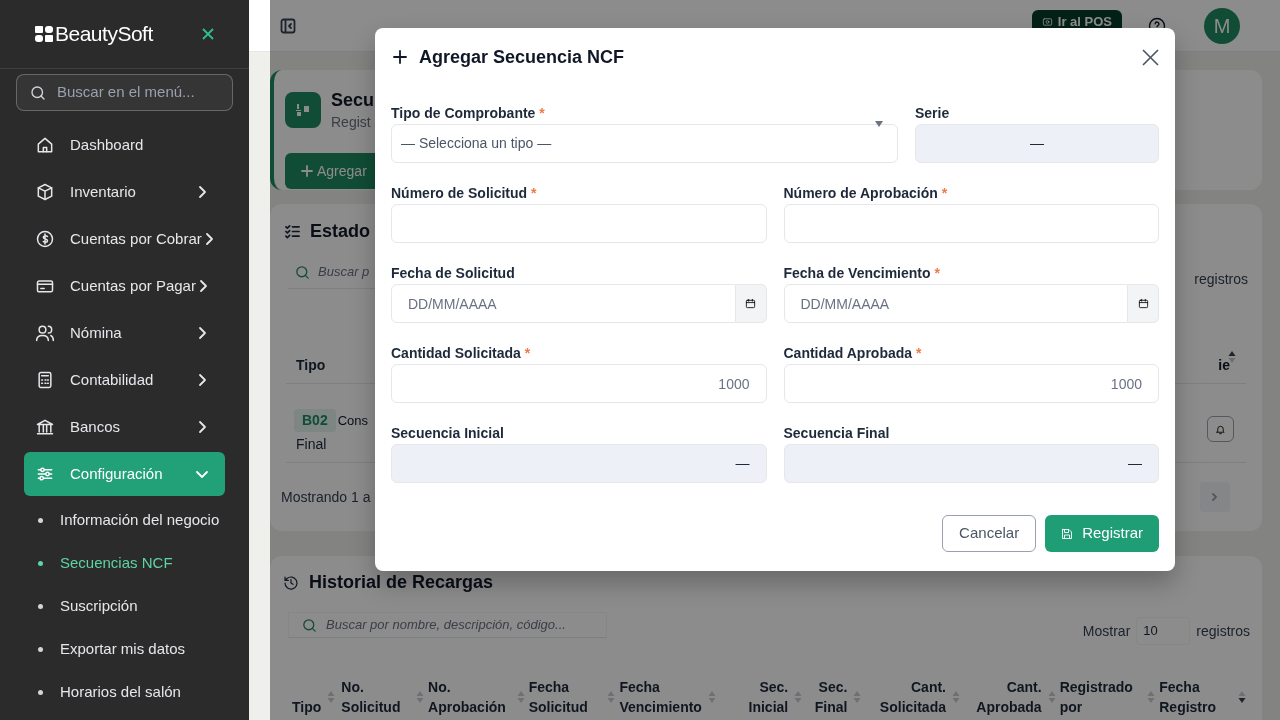 This screenshot has height=720, width=1280. What do you see at coordinates (45, 380) in the screenshot?
I see `calculator-icon` at bounding box center [45, 380].